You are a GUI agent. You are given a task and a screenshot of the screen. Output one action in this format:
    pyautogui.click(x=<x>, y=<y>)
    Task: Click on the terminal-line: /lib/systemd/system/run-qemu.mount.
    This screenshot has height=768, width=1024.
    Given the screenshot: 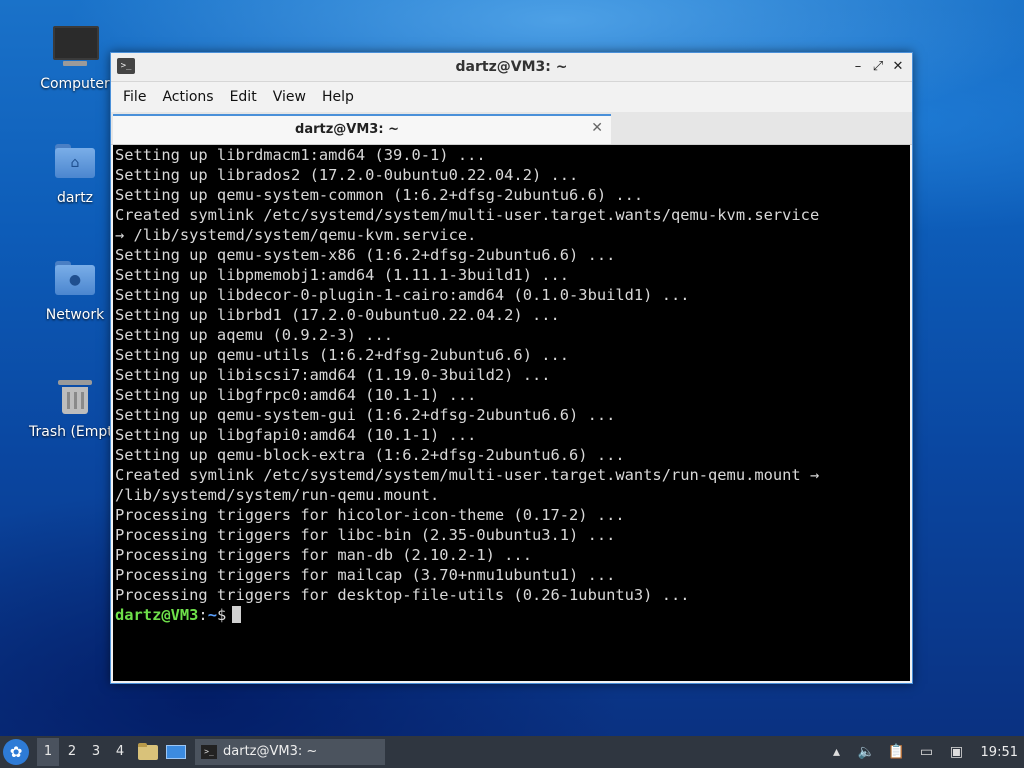 What is the action you would take?
    pyautogui.click(x=277, y=495)
    